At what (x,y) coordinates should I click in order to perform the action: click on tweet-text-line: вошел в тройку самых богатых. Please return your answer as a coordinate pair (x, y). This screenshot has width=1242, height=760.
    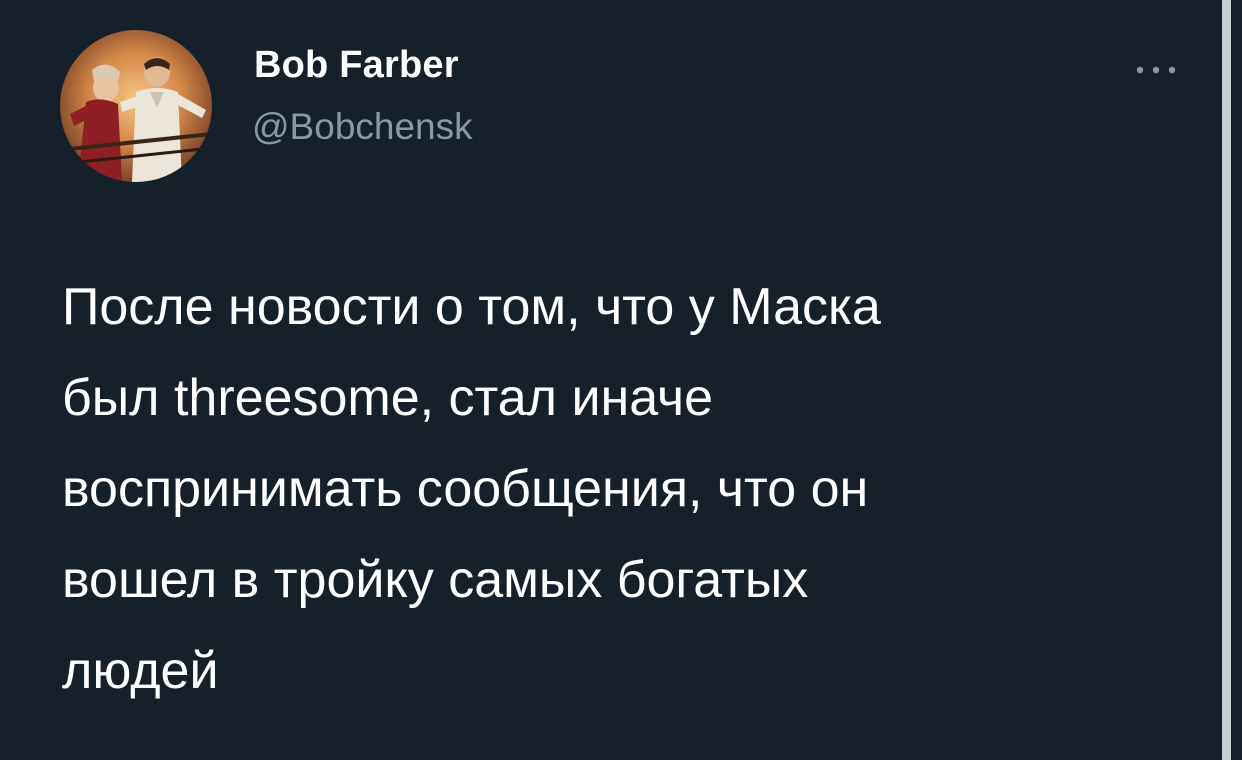
    Looking at the image, I should click on (435, 580).